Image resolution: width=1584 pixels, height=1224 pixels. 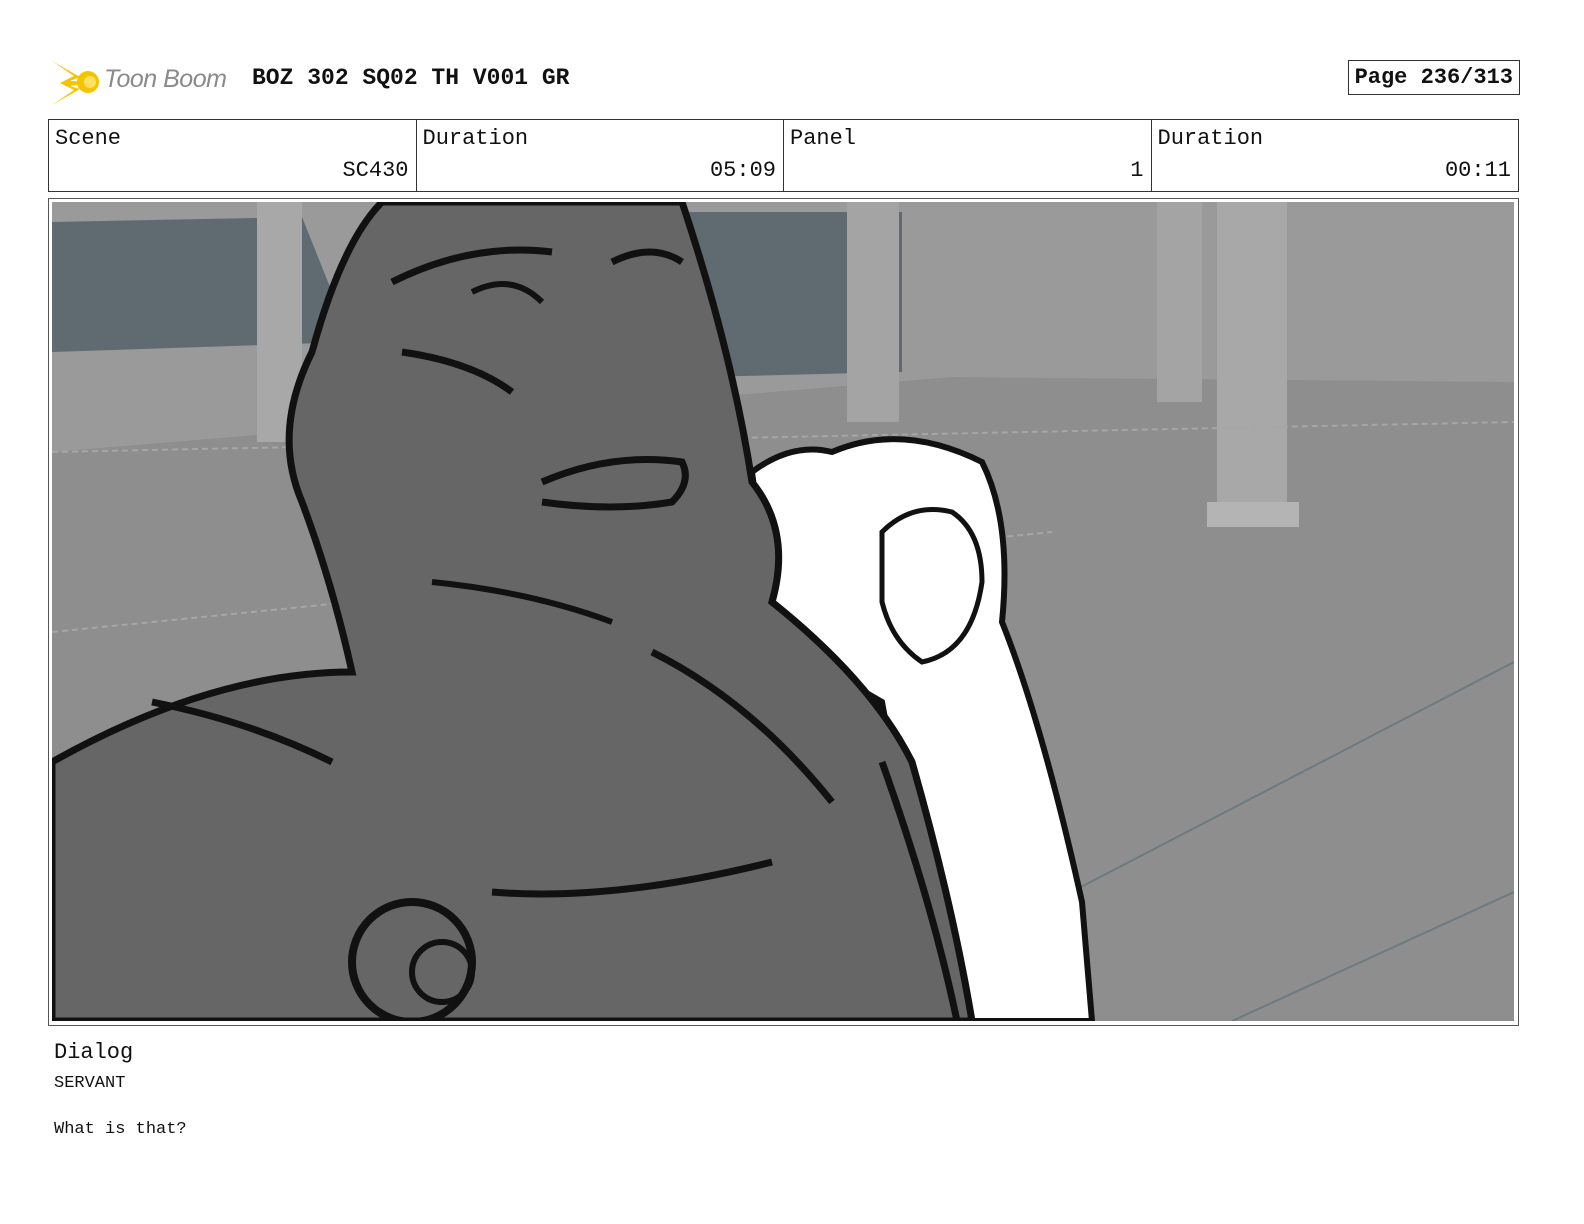 I want to click on panel-duration-label: Duration, so click(x=1210, y=138).